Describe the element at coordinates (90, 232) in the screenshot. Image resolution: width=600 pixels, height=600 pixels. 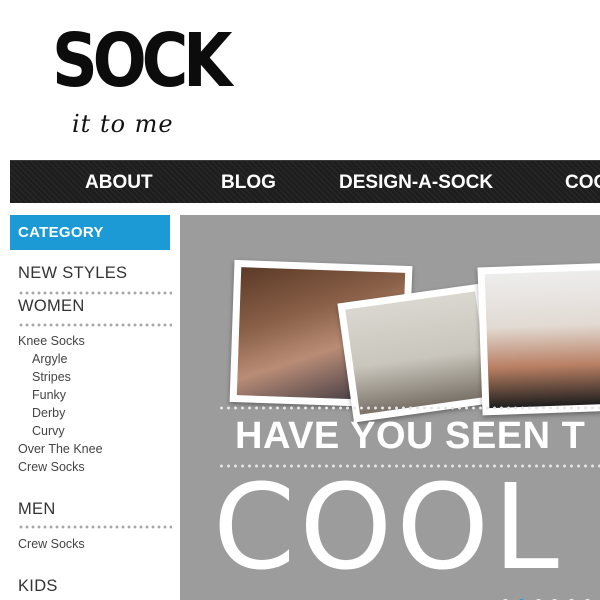
I see `category-header: CATEGORY` at that location.